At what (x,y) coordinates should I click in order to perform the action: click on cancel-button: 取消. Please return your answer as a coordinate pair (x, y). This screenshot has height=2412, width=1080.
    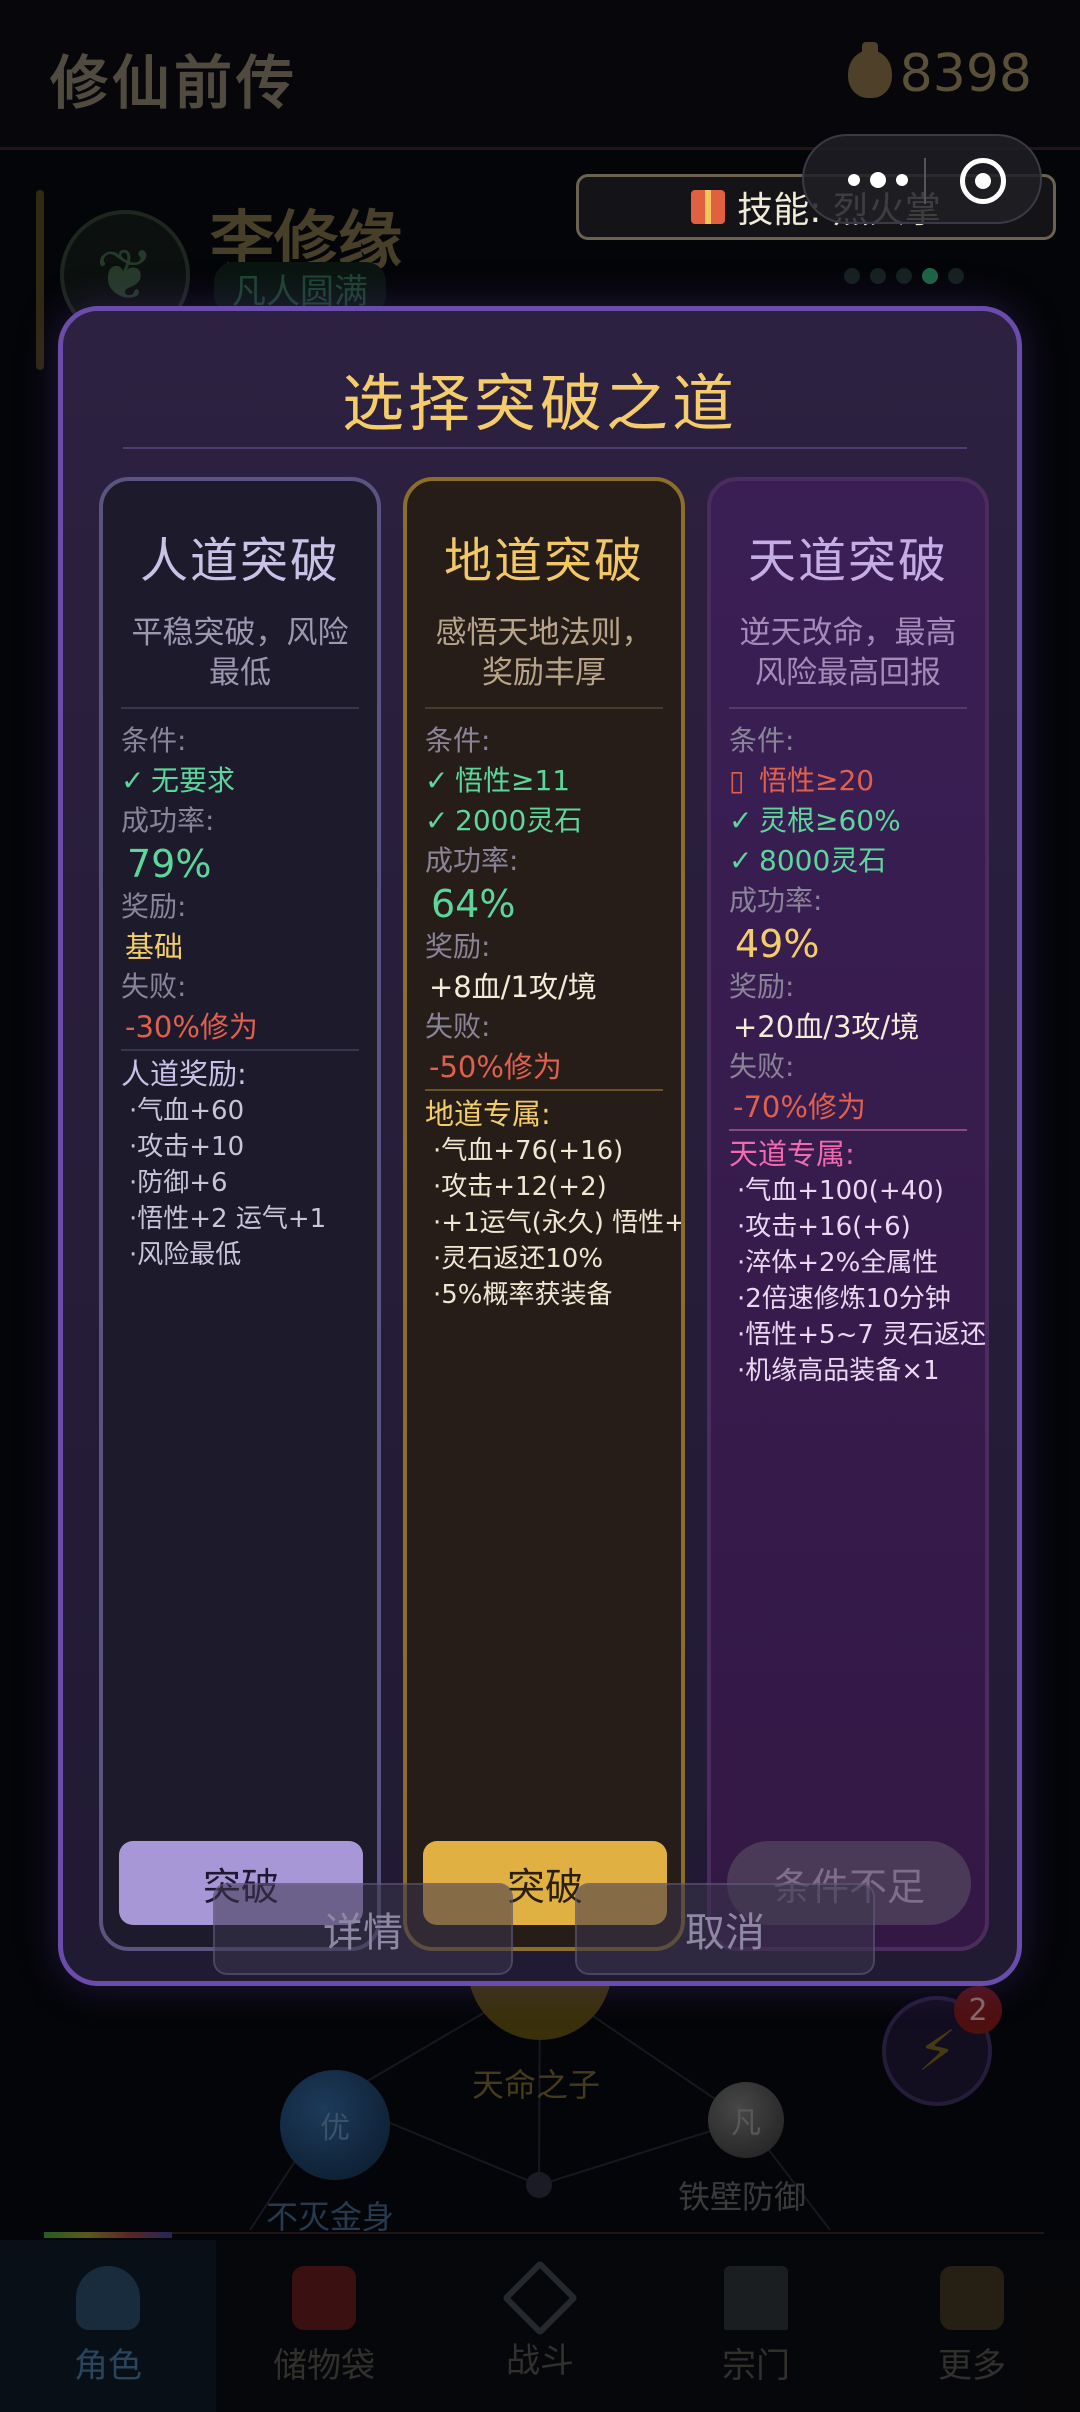
    Looking at the image, I should click on (725, 1929).